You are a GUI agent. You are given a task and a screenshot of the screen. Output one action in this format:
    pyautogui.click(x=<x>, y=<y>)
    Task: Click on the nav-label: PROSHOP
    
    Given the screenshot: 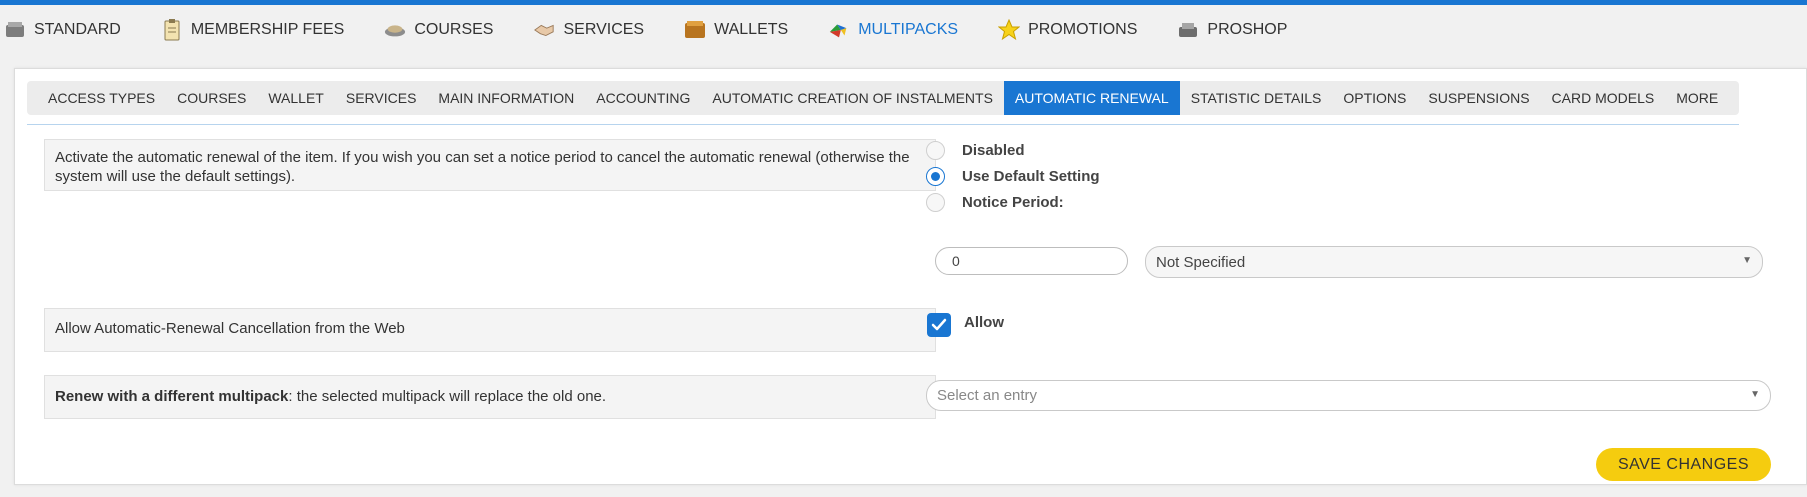 What is the action you would take?
    pyautogui.click(x=1247, y=29)
    